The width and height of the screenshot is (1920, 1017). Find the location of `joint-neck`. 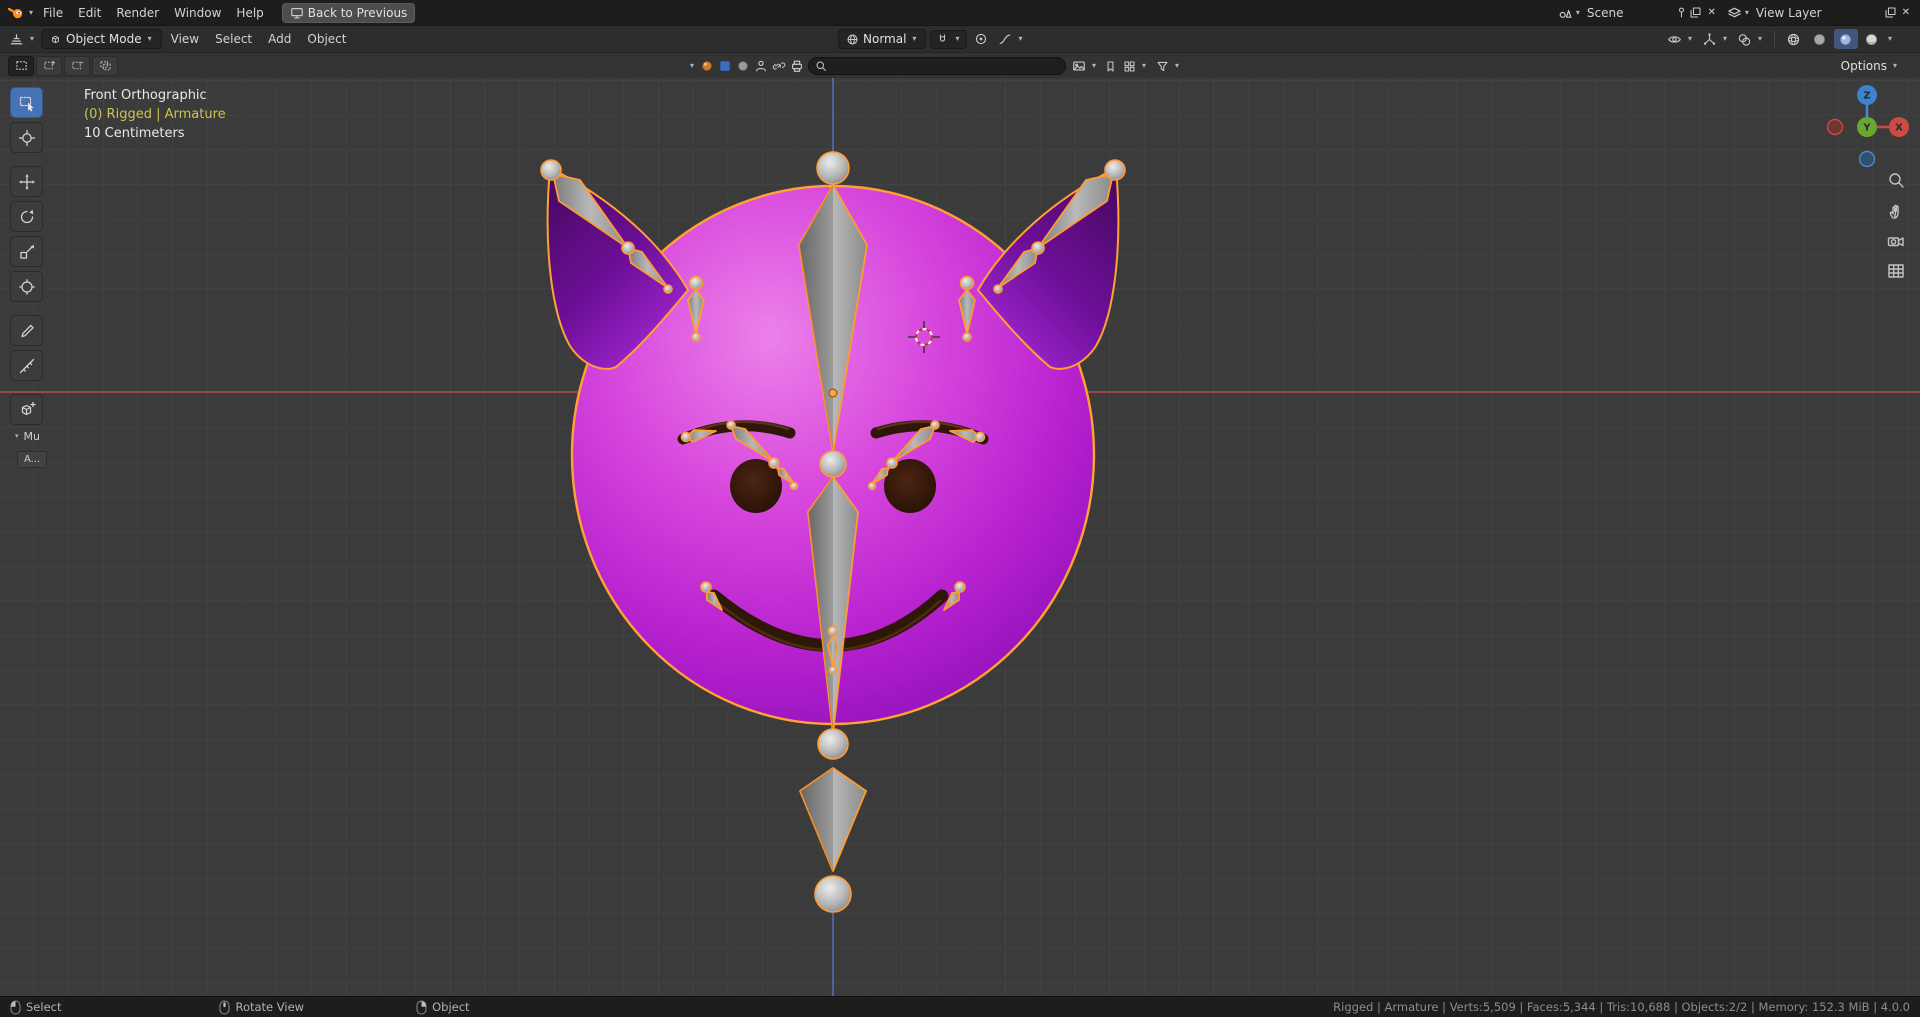

joint-neck is located at coordinates (833, 744).